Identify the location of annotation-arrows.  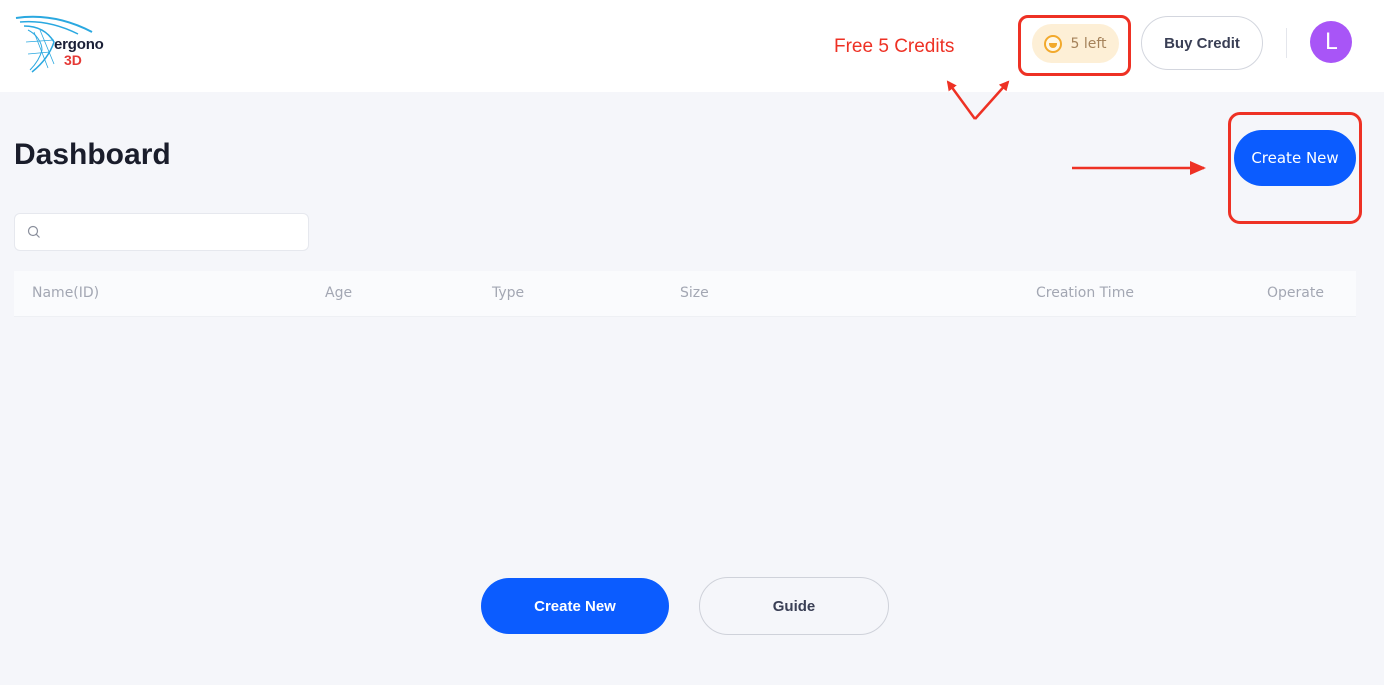
(1076, 127).